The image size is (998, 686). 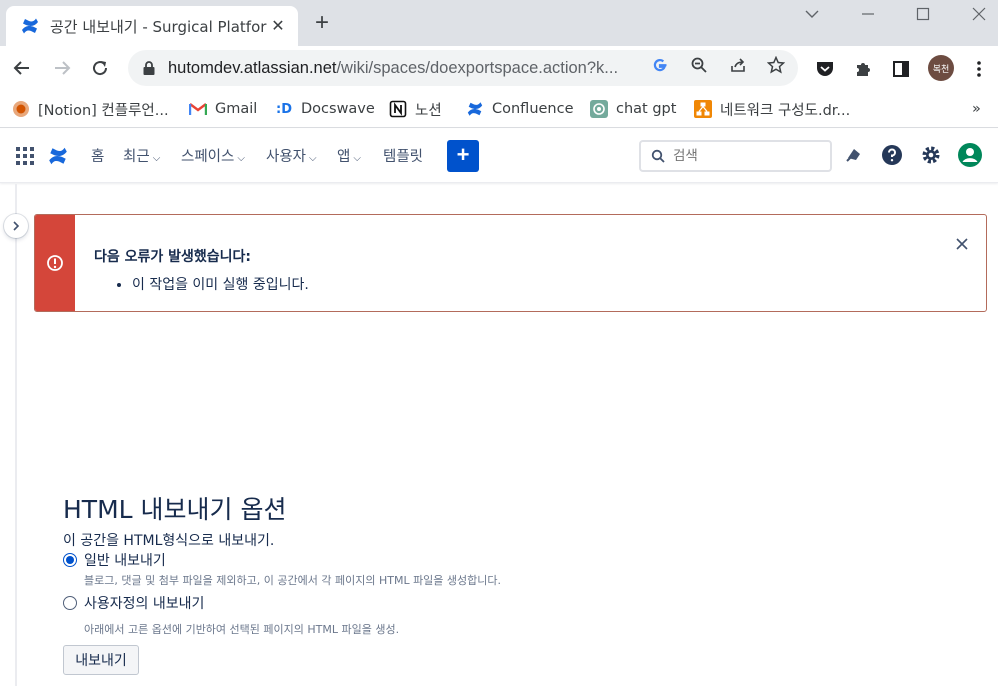 I want to click on error-message-panel: 다음 오류가 발생했습니다: 이 작업을 이미 실행 중입니다., so click(x=510, y=263).